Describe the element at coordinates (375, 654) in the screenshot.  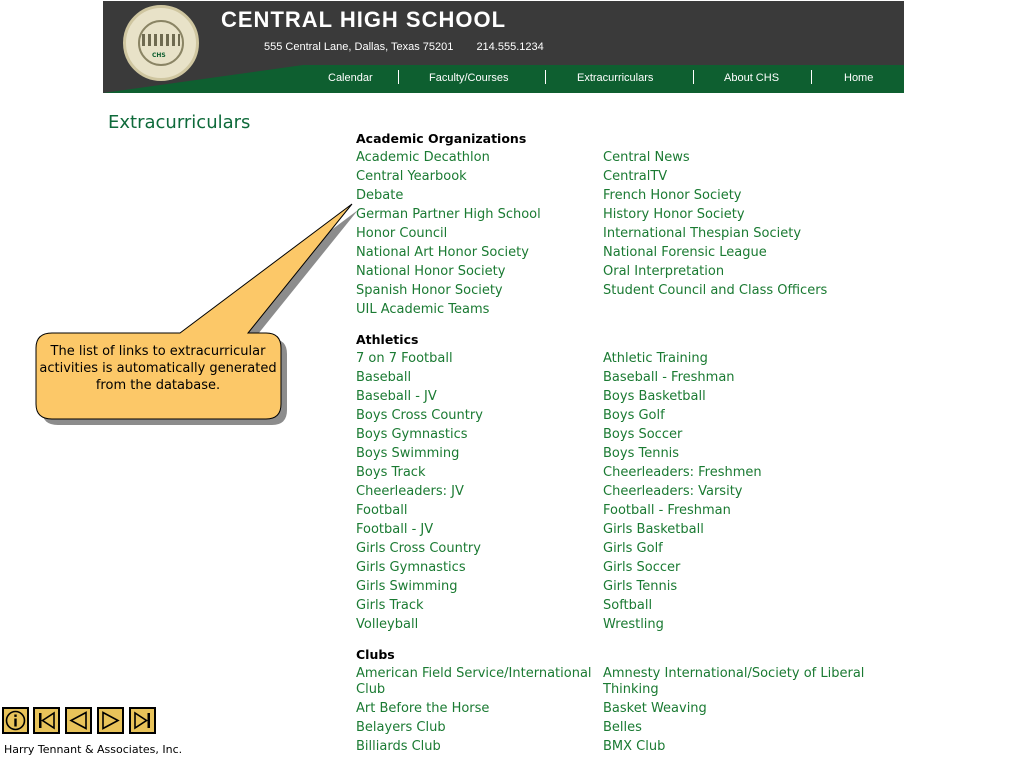
I see `section-heading: Clubs` at that location.